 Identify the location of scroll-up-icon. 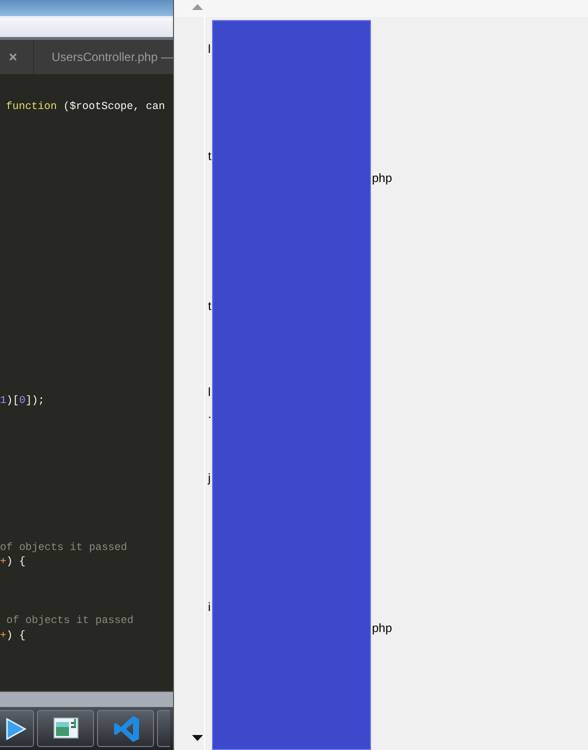
(197, 7).